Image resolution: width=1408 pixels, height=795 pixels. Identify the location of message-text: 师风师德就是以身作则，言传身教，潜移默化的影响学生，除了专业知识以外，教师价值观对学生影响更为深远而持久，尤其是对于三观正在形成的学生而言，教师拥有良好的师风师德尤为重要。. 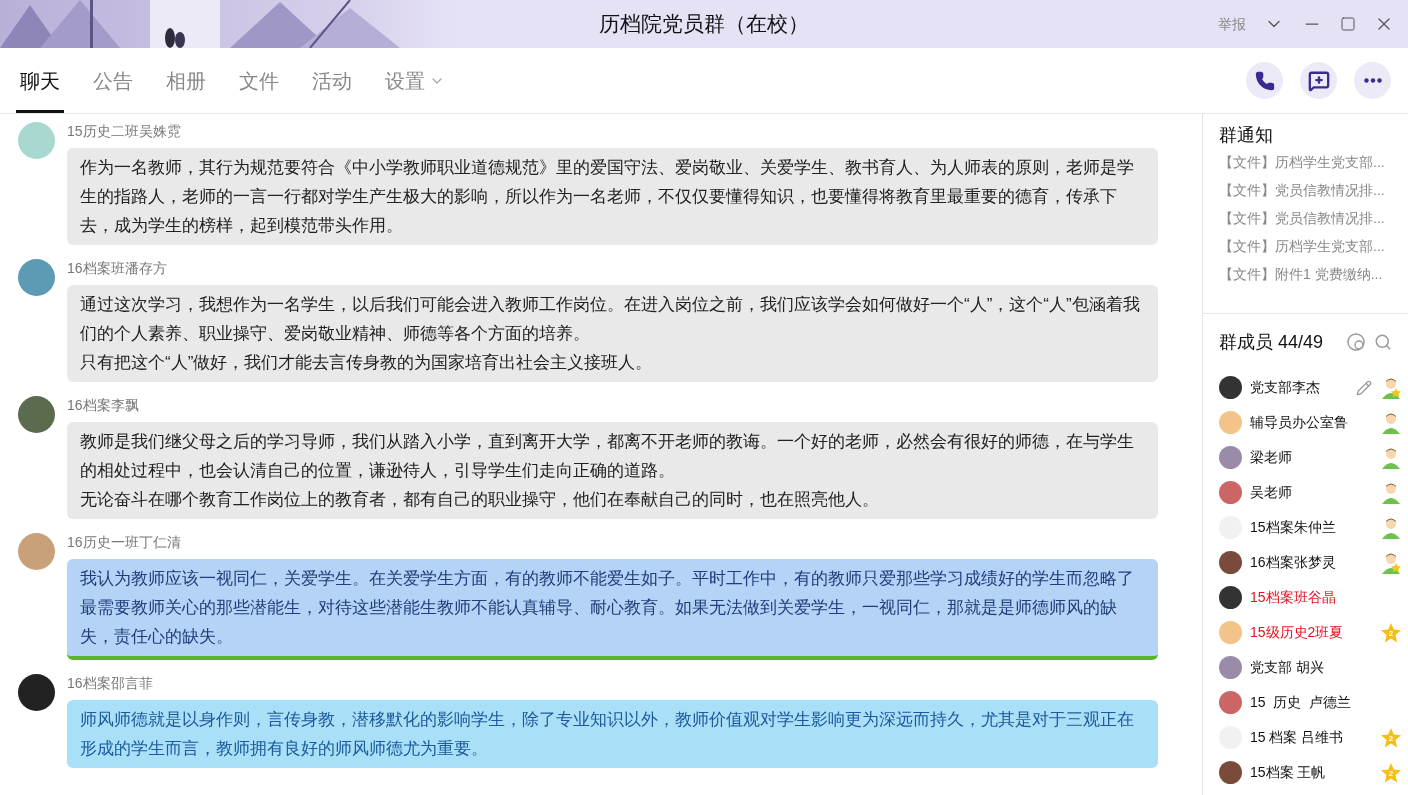
(607, 734).